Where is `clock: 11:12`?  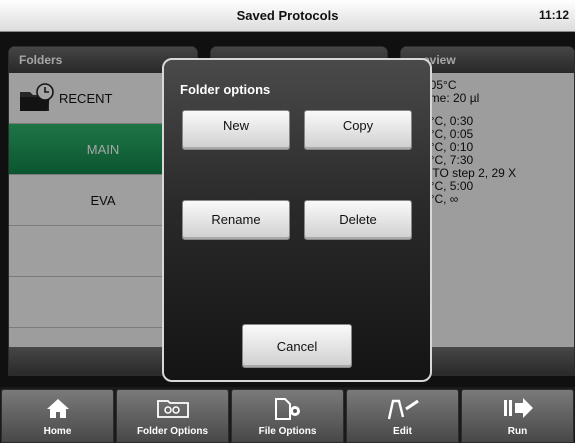 clock: 11:12 is located at coordinates (553, 15).